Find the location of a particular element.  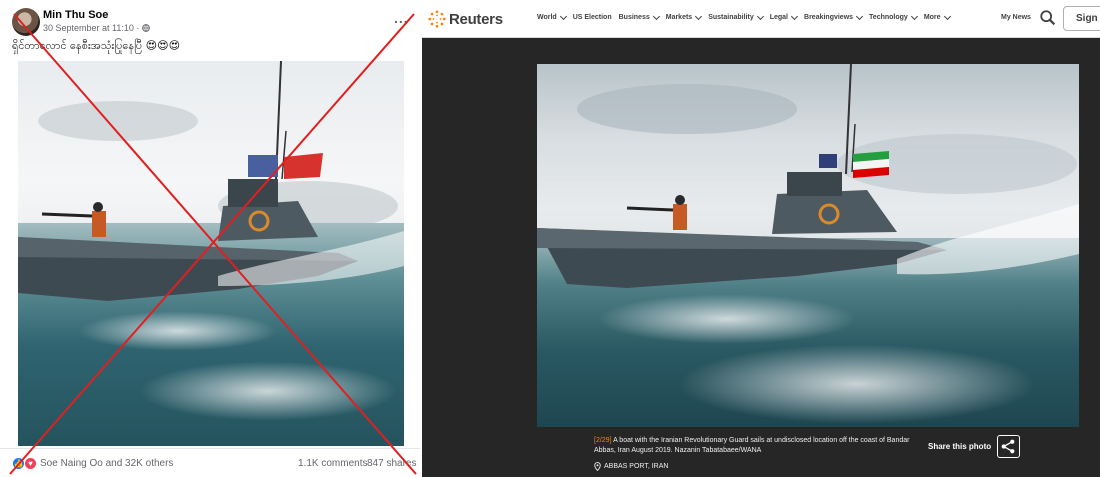

nav-item-technology: Technology is located at coordinates (893, 16).